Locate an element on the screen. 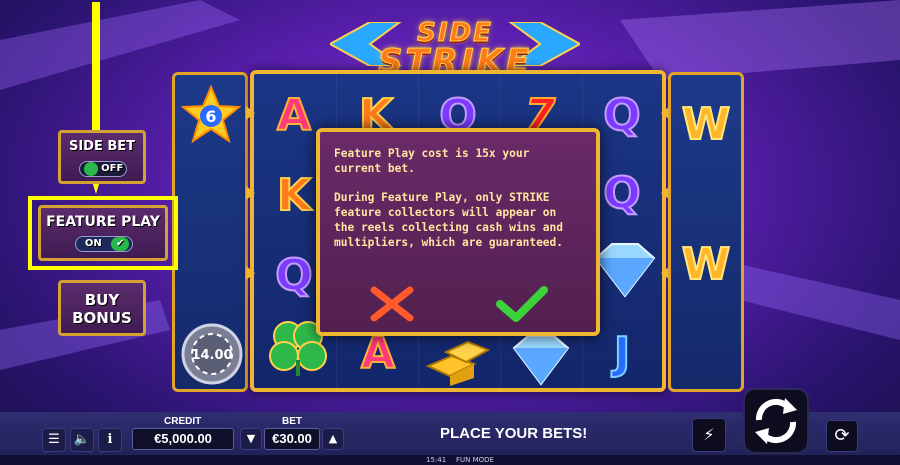  confirm-button is located at coordinates (522, 304).